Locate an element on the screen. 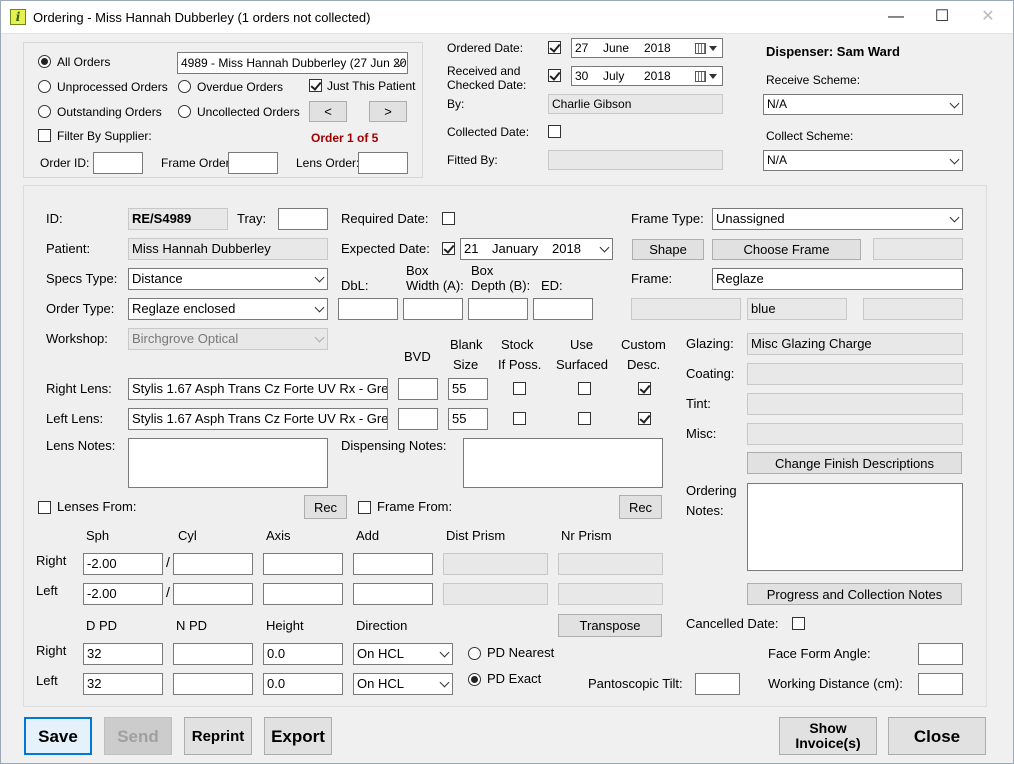 The image size is (1014, 764). previous-order-button: < is located at coordinates (328, 111).